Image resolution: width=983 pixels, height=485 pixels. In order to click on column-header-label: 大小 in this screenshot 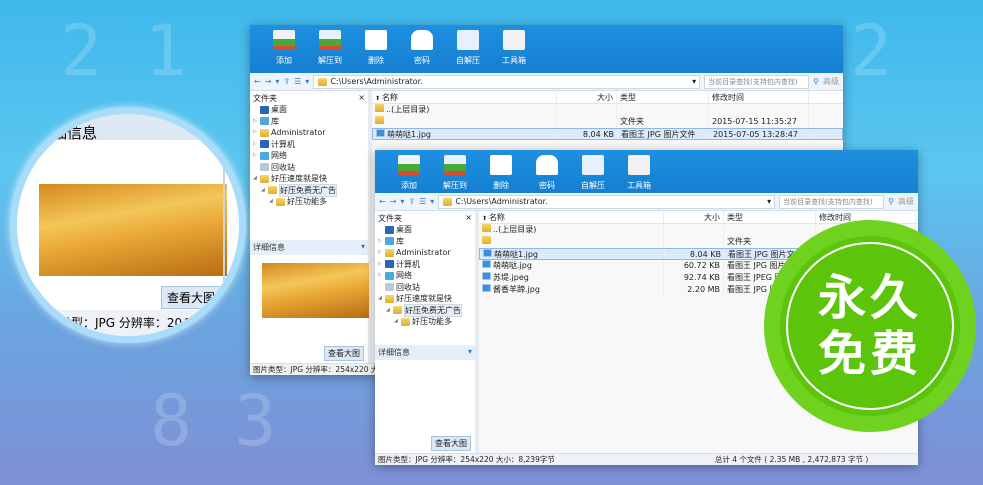, I will do `click(605, 97)`.